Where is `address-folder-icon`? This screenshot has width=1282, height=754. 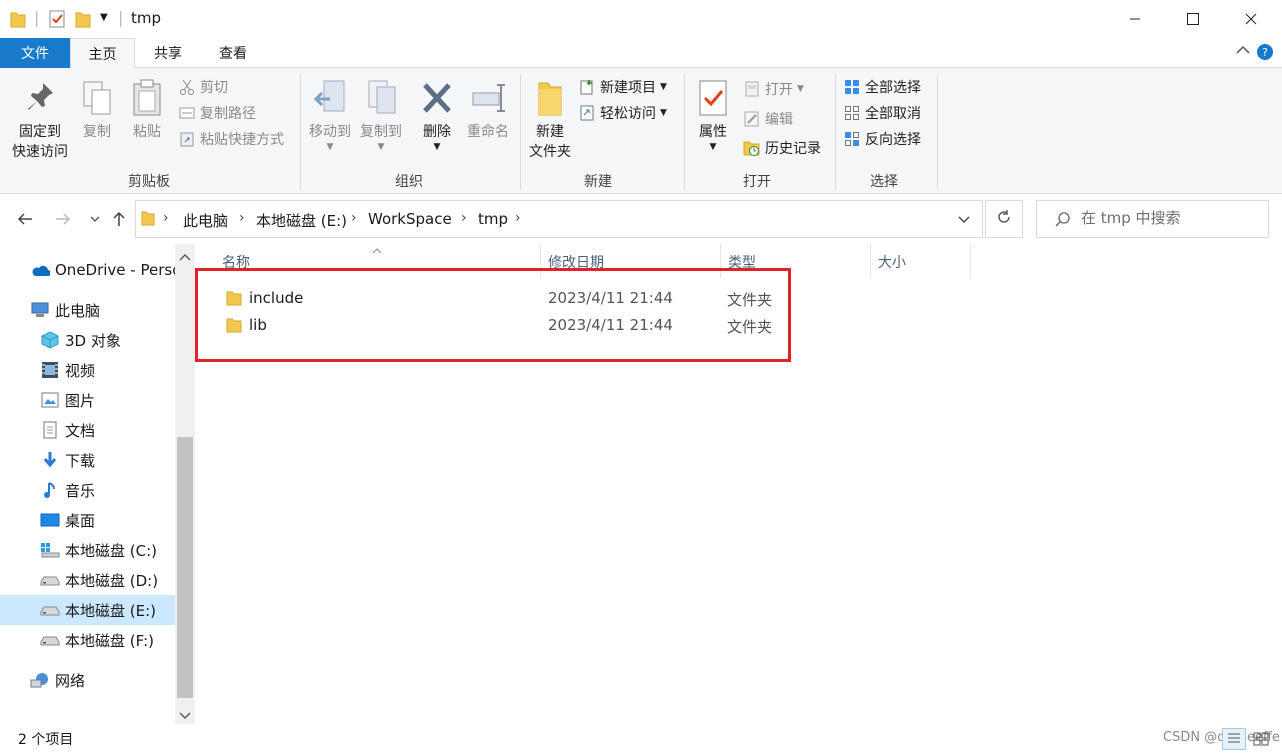 address-folder-icon is located at coordinates (148, 220).